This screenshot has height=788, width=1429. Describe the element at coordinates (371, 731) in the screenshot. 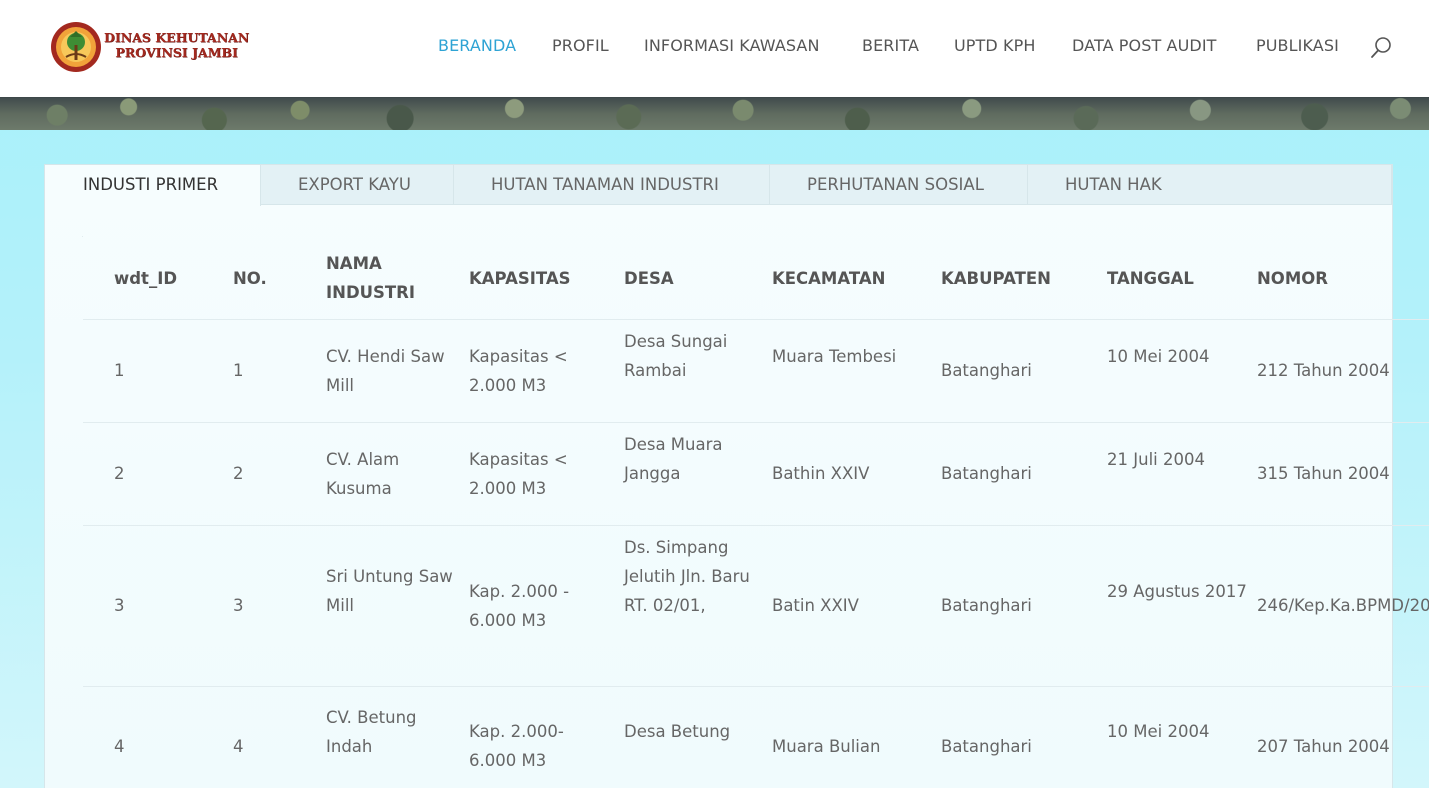

I see `cell-nama-industri: CV. Betung Indah` at that location.